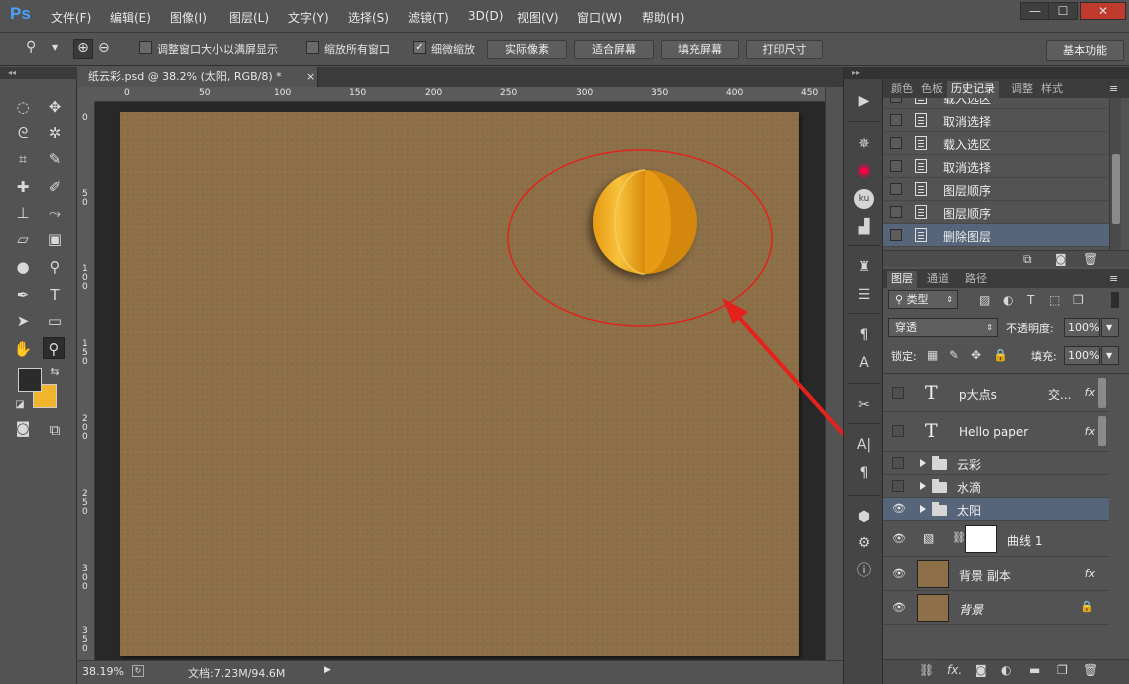 Image resolution: width=1129 pixels, height=684 pixels. What do you see at coordinates (1103, 11) in the screenshot?
I see `close-window-button: ✕` at bounding box center [1103, 11].